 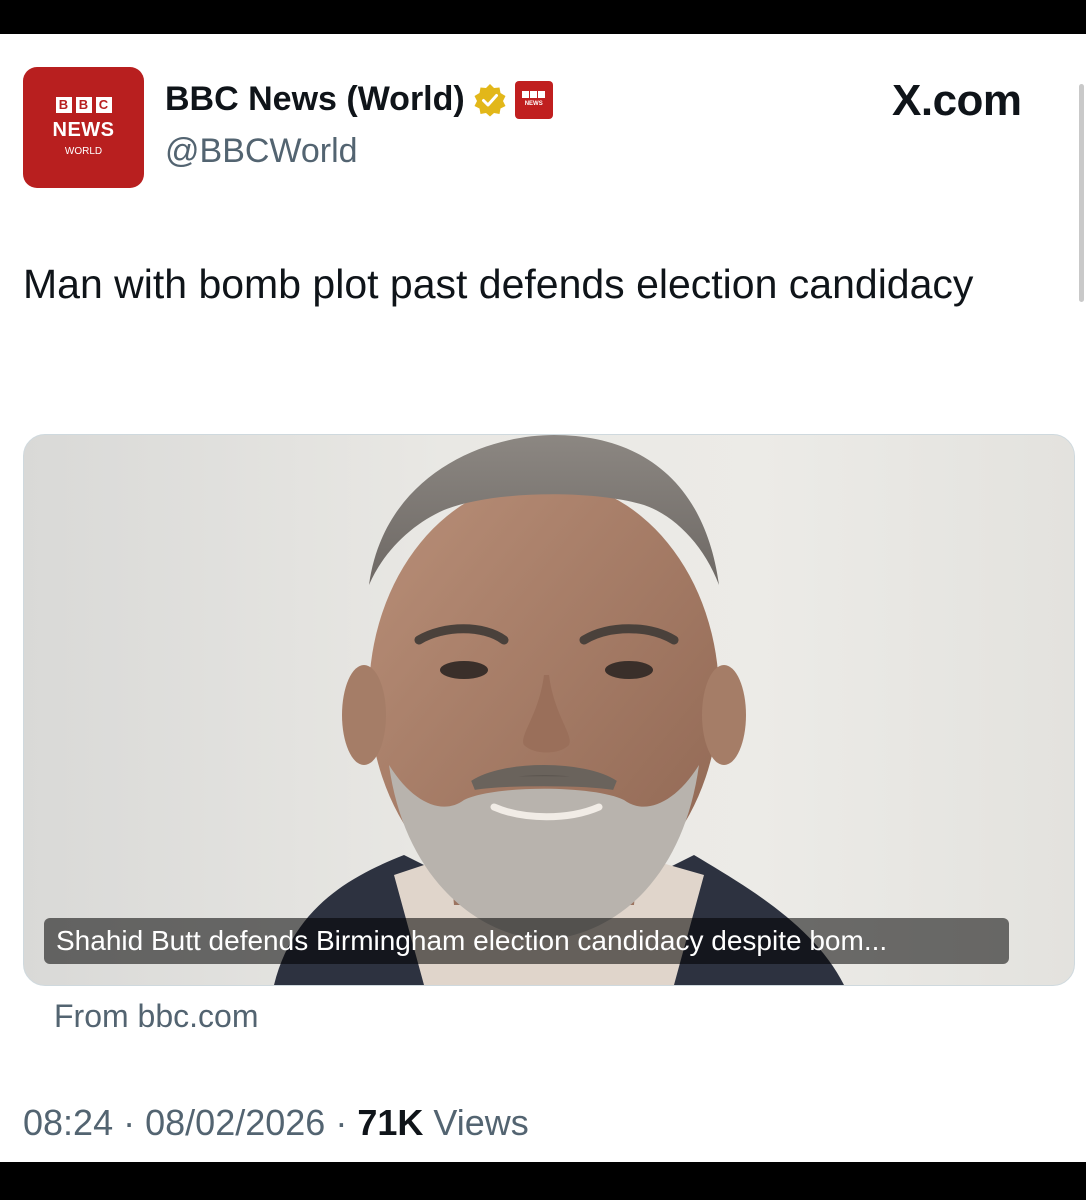 I want to click on post-meta: 08:24 · 08/02/2026 · 71K Views, so click(x=276, y=1123).